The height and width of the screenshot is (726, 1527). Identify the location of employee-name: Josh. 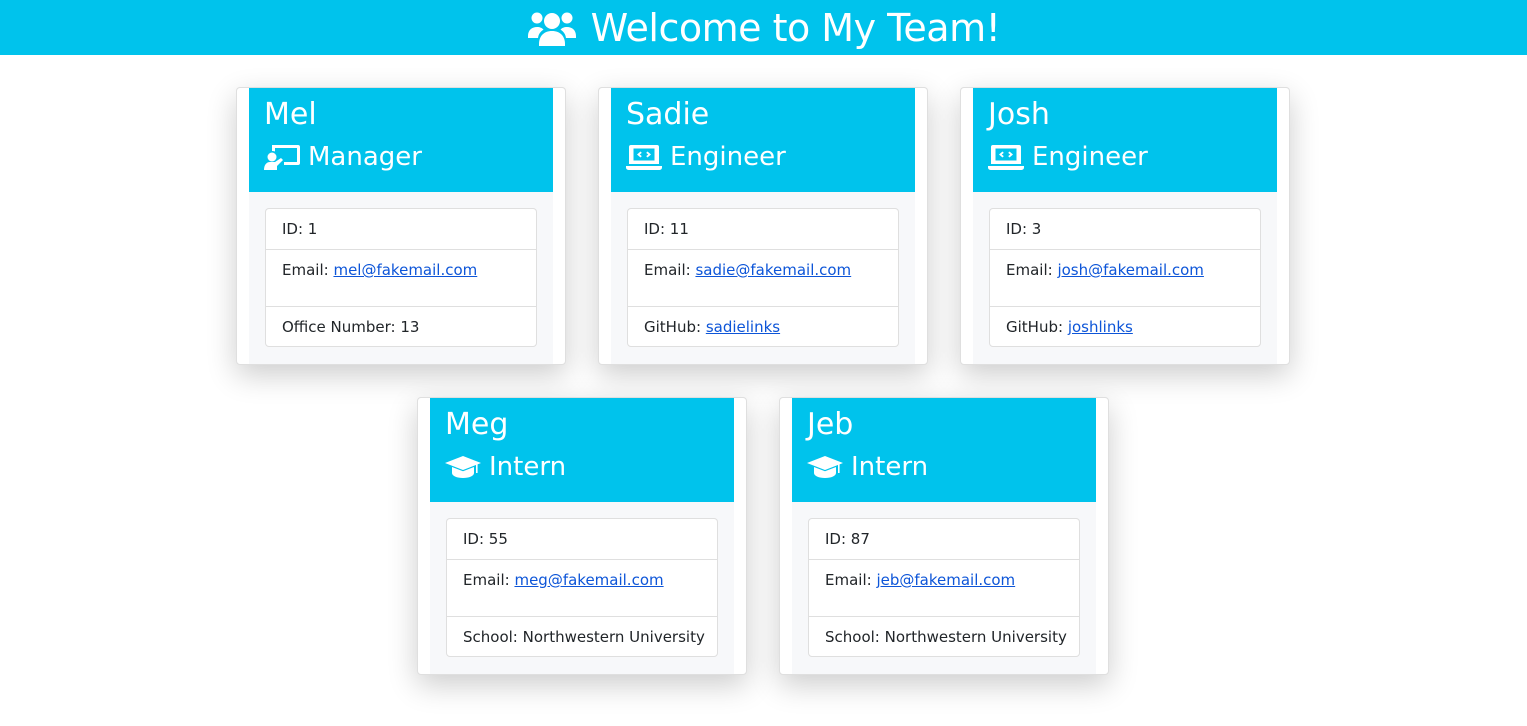
(1019, 114).